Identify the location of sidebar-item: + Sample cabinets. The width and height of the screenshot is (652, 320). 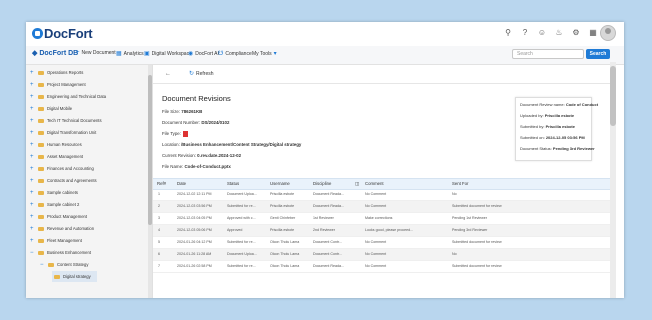
(54, 192).